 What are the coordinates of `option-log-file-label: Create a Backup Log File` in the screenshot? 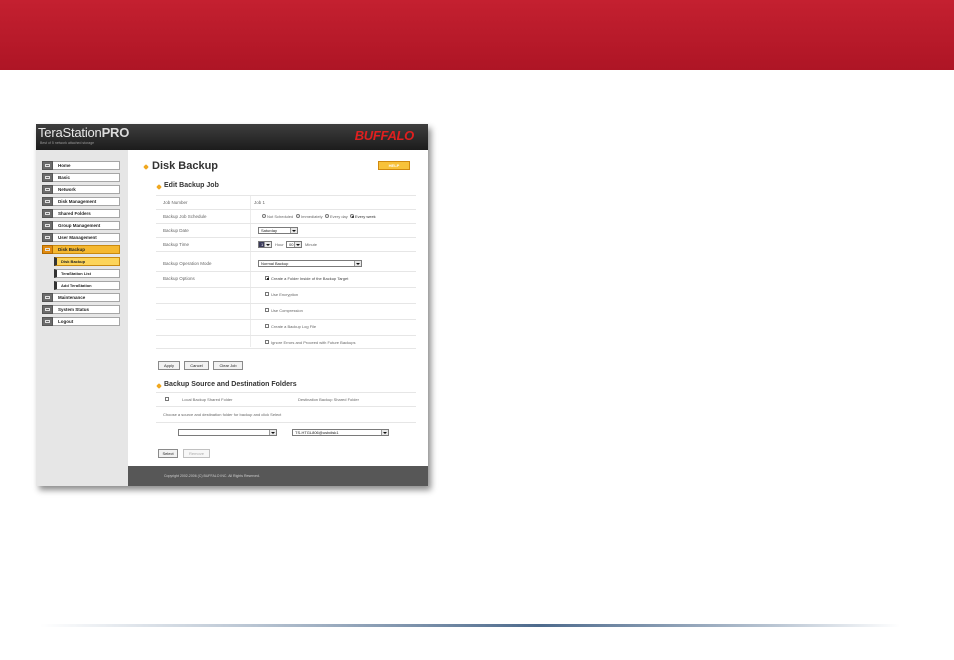 It's located at (294, 326).